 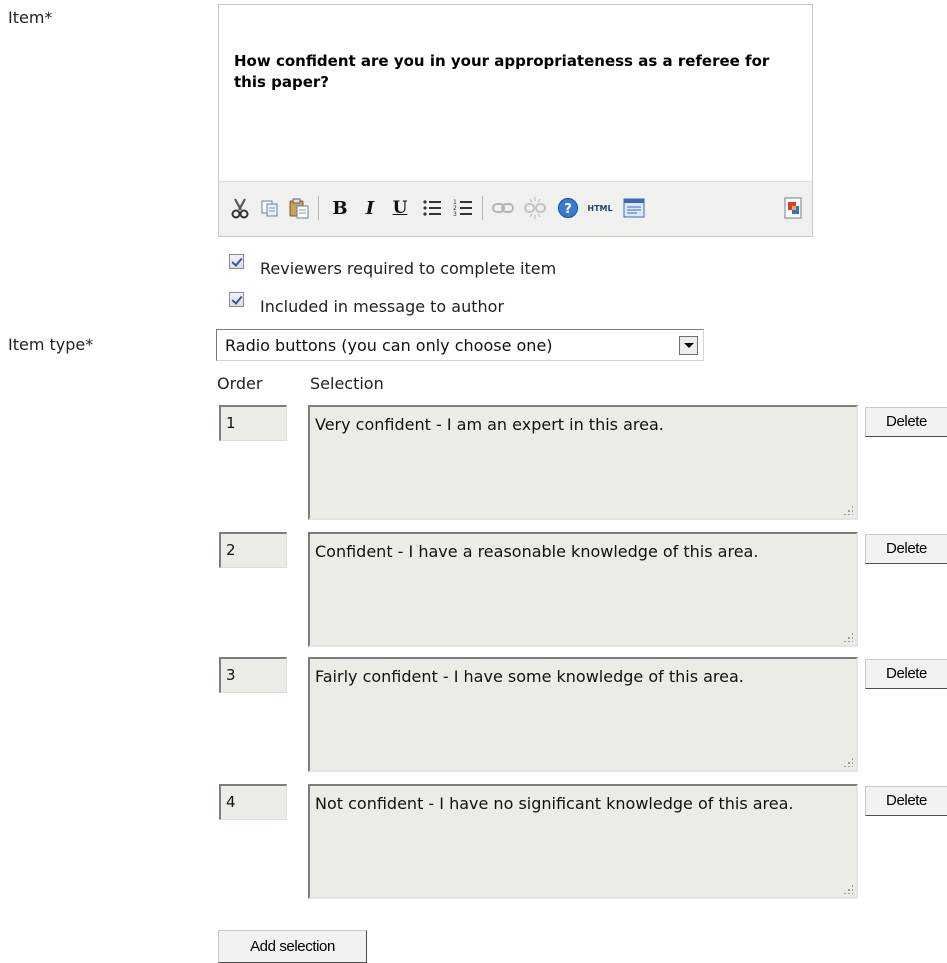 What do you see at coordinates (400, 208) in the screenshot?
I see `underline-icon: U` at bounding box center [400, 208].